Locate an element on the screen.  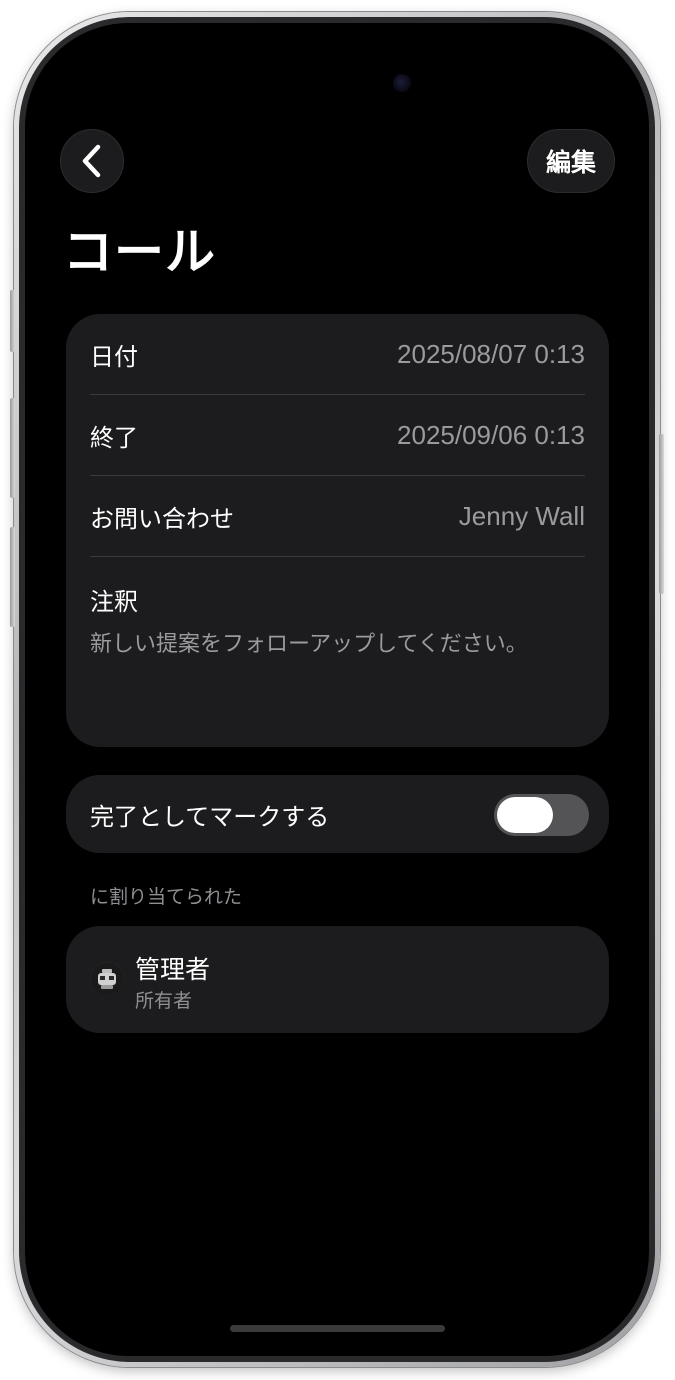
date-row: 日付 2025/08/07 0:13 is located at coordinates (337, 354).